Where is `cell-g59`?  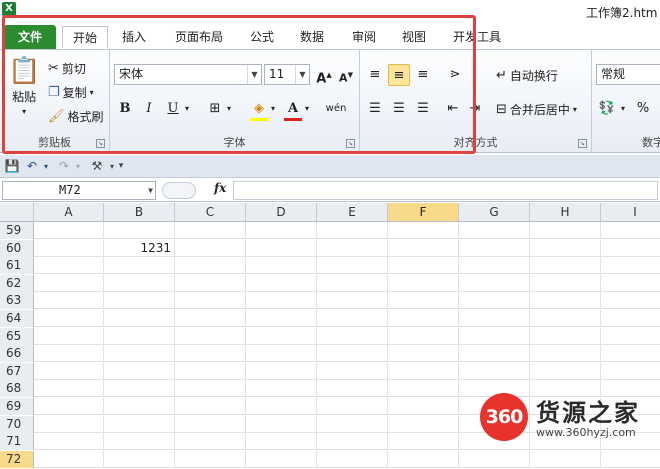 cell-g59 is located at coordinates (494, 230).